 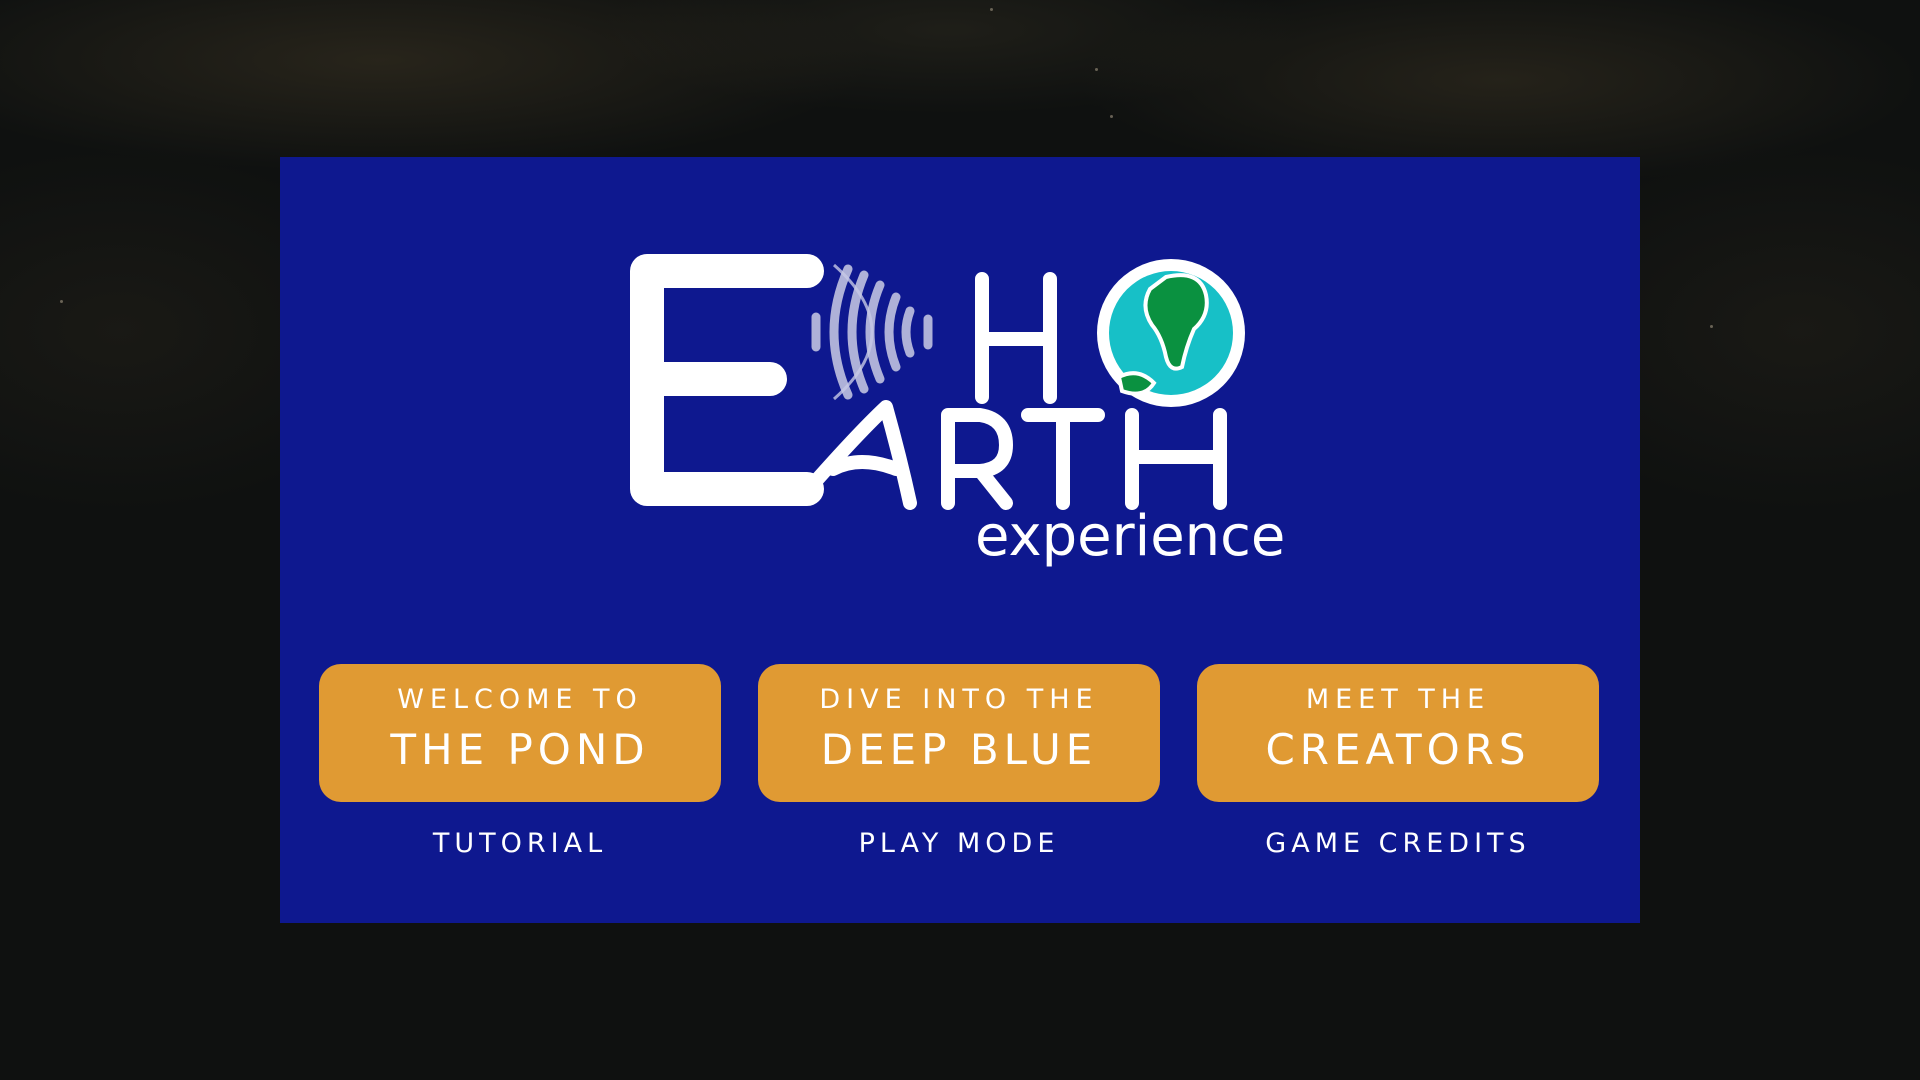 What do you see at coordinates (727, 380) in the screenshot?
I see `logo-letter-e` at bounding box center [727, 380].